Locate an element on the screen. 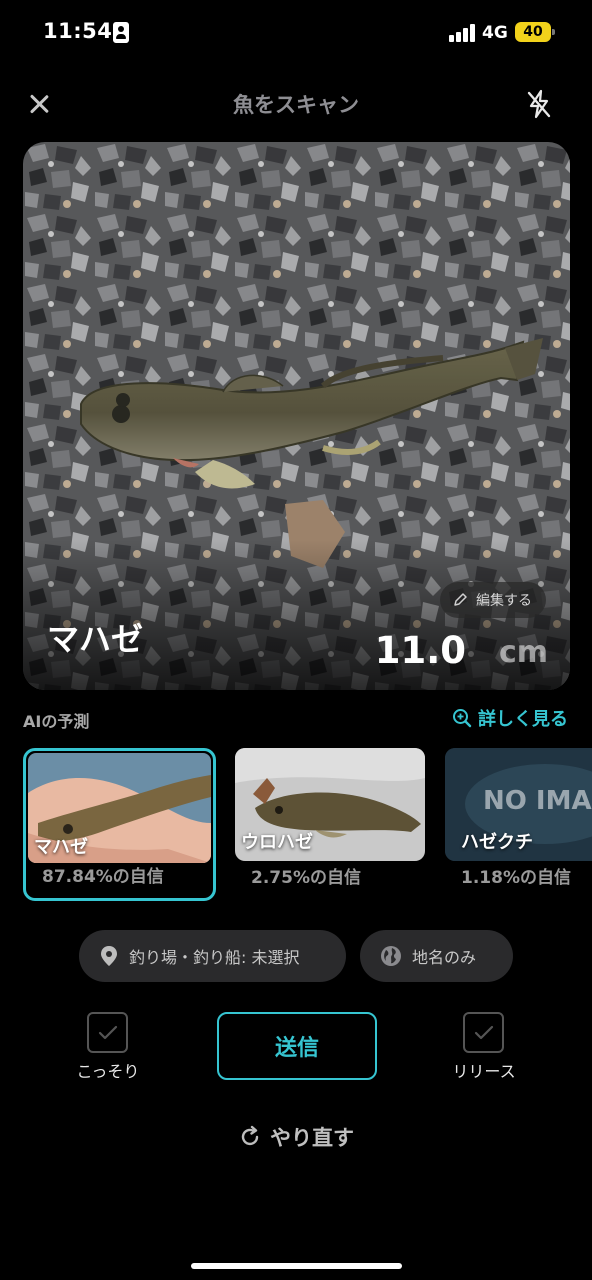 Image resolution: width=592 pixels, height=1280 pixels. place-name-only-toggle: 地名のみ is located at coordinates (436, 956).